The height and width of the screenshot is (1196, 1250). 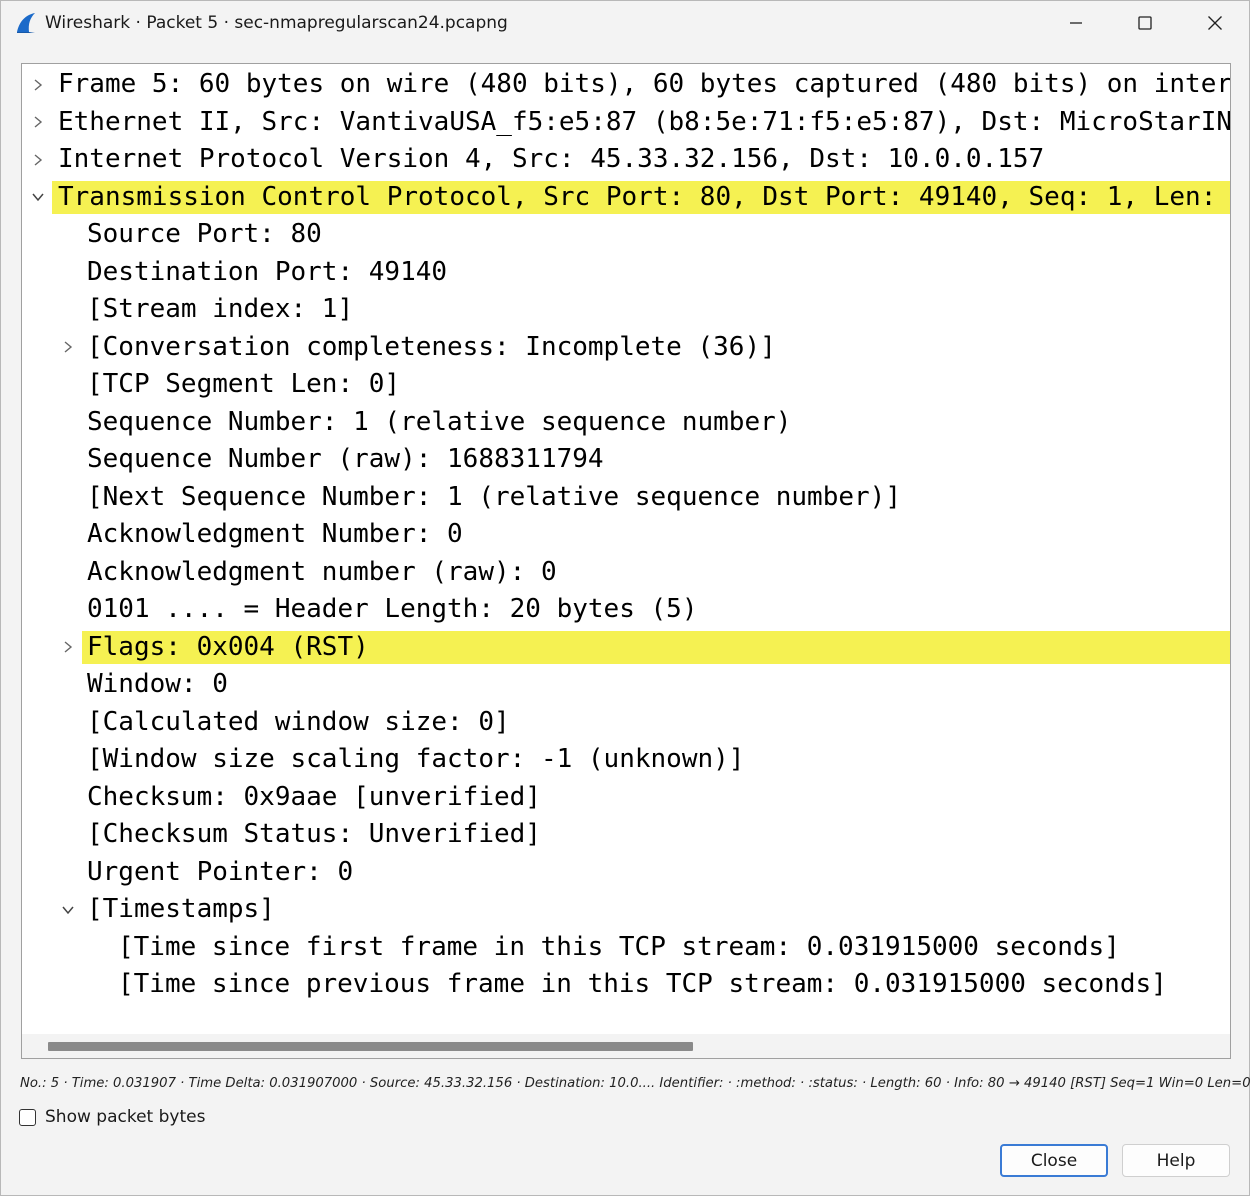 I want to click on maximize-button, so click(x=1145, y=23).